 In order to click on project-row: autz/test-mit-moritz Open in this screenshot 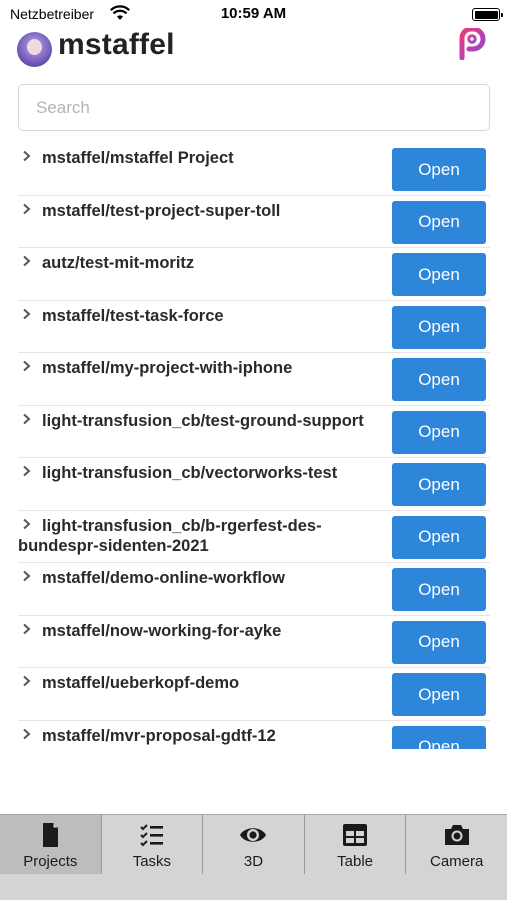, I will do `click(254, 274)`.